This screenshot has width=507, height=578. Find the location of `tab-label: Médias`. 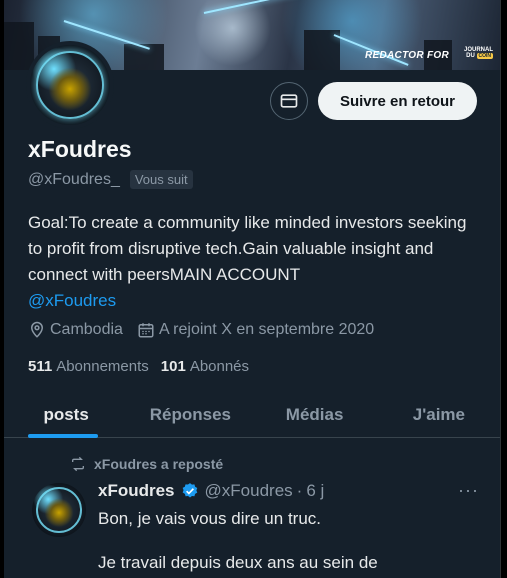

tab-label: Médias is located at coordinates (314, 414).